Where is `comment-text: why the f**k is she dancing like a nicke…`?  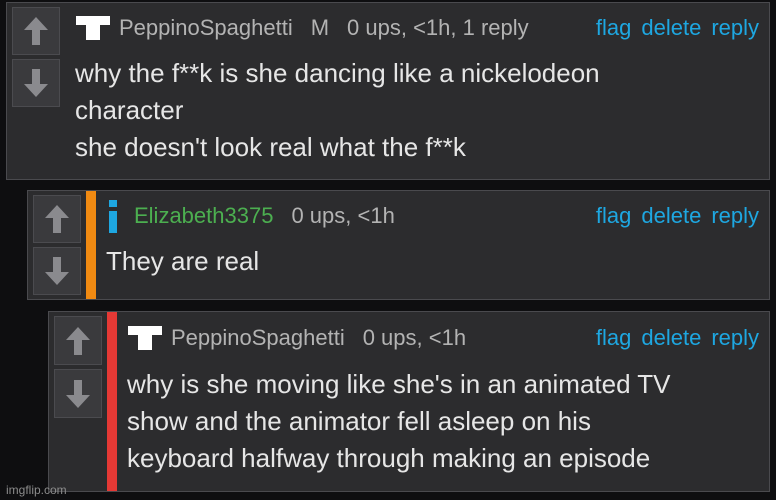
comment-text: why the f**k is she dancing like a nicke… is located at coordinates (337, 110).